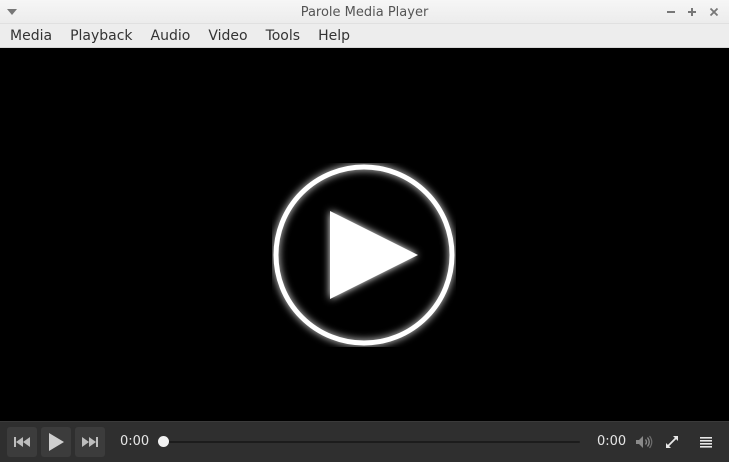  I want to click on volume-button, so click(644, 442).